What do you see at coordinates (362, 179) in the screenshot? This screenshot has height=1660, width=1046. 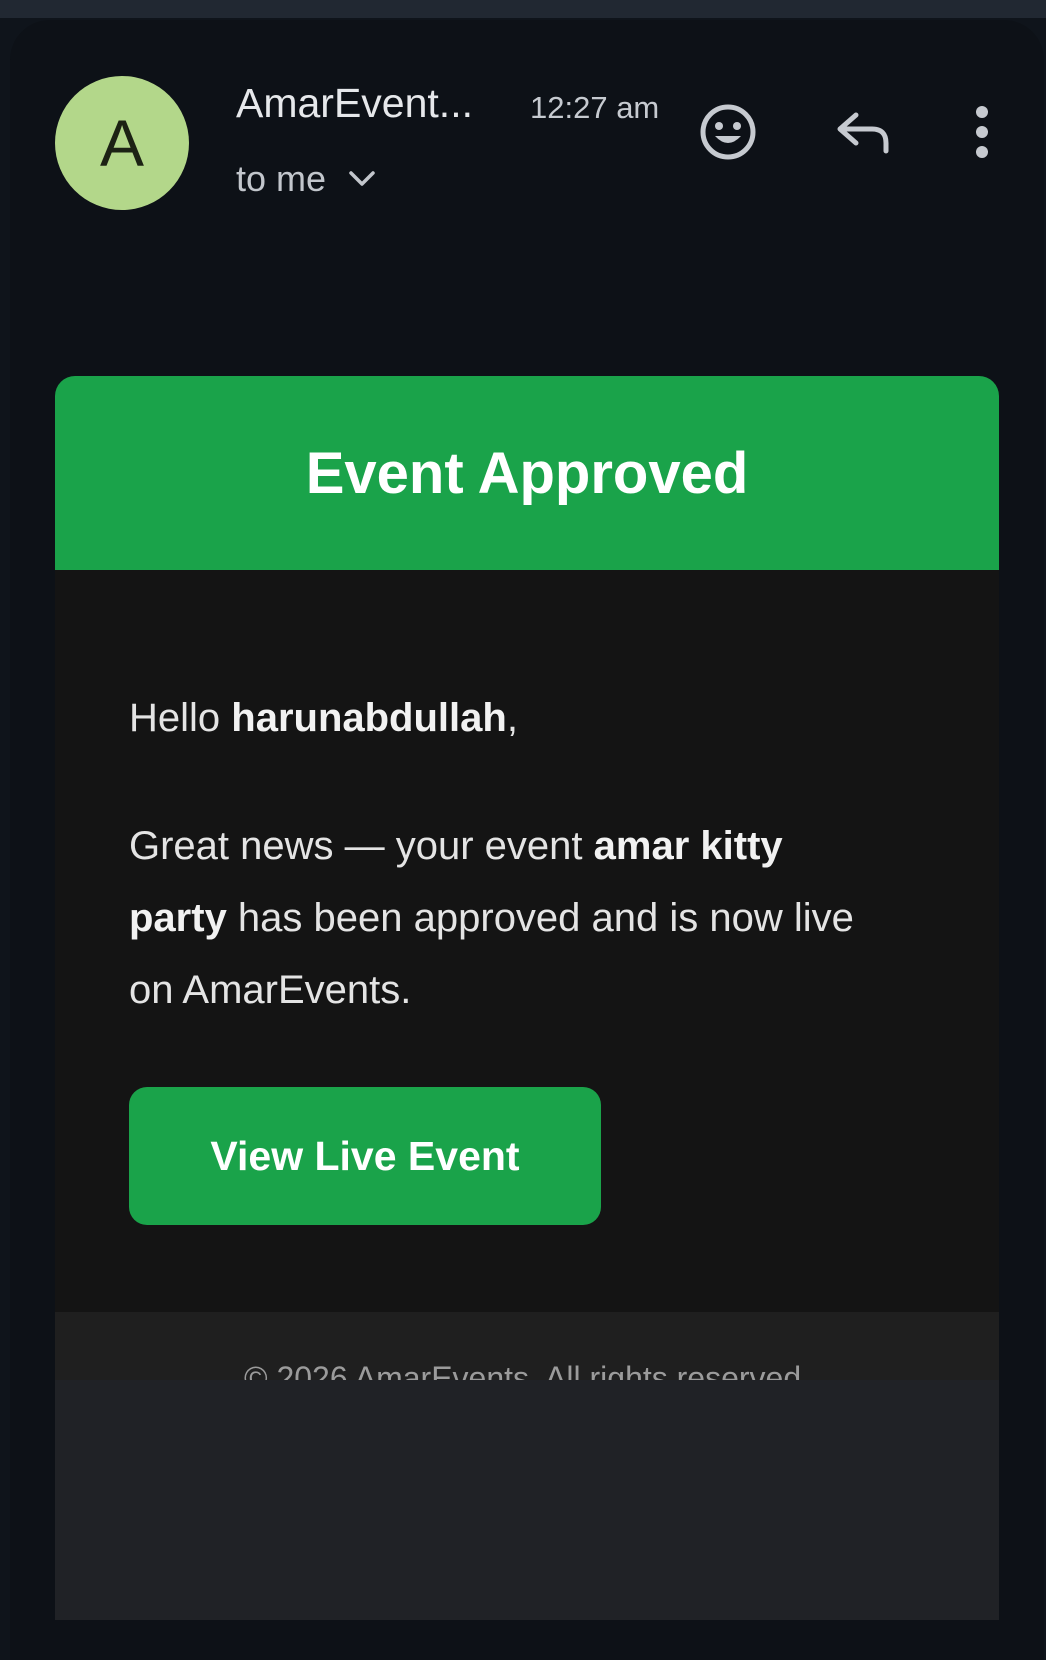 I see `chevron-down-icon` at bounding box center [362, 179].